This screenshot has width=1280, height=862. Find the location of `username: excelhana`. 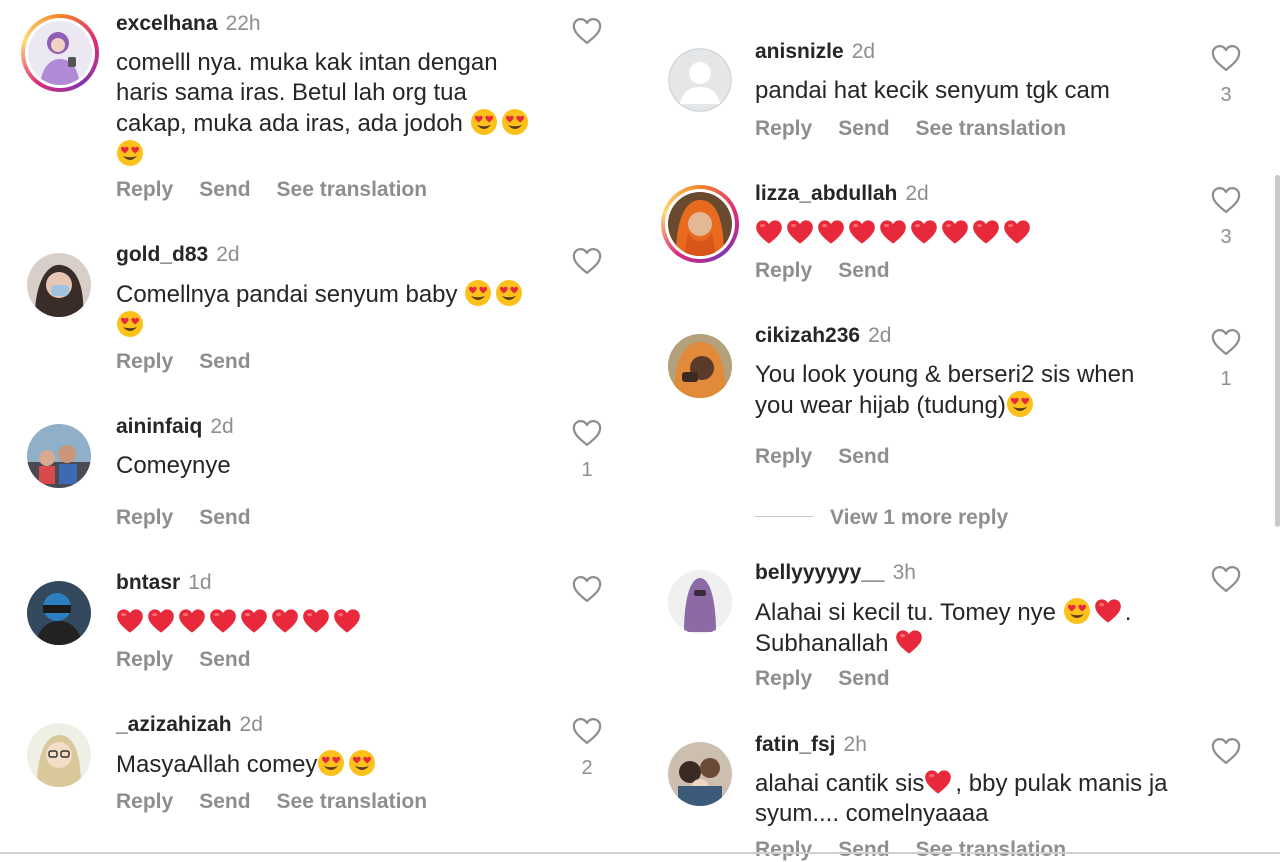

username: excelhana is located at coordinates (167, 23).